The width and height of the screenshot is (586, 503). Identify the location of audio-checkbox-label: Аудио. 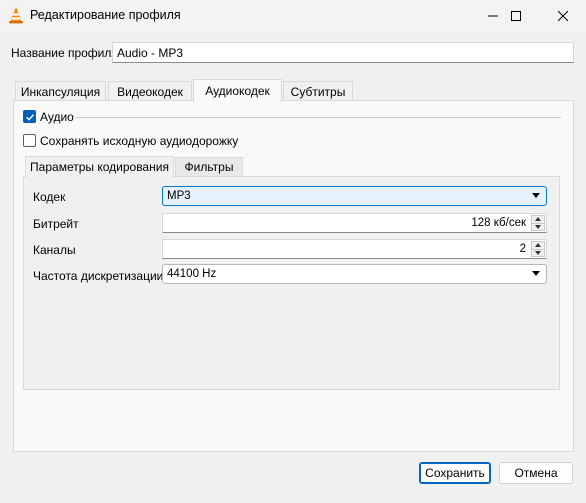
(57, 117).